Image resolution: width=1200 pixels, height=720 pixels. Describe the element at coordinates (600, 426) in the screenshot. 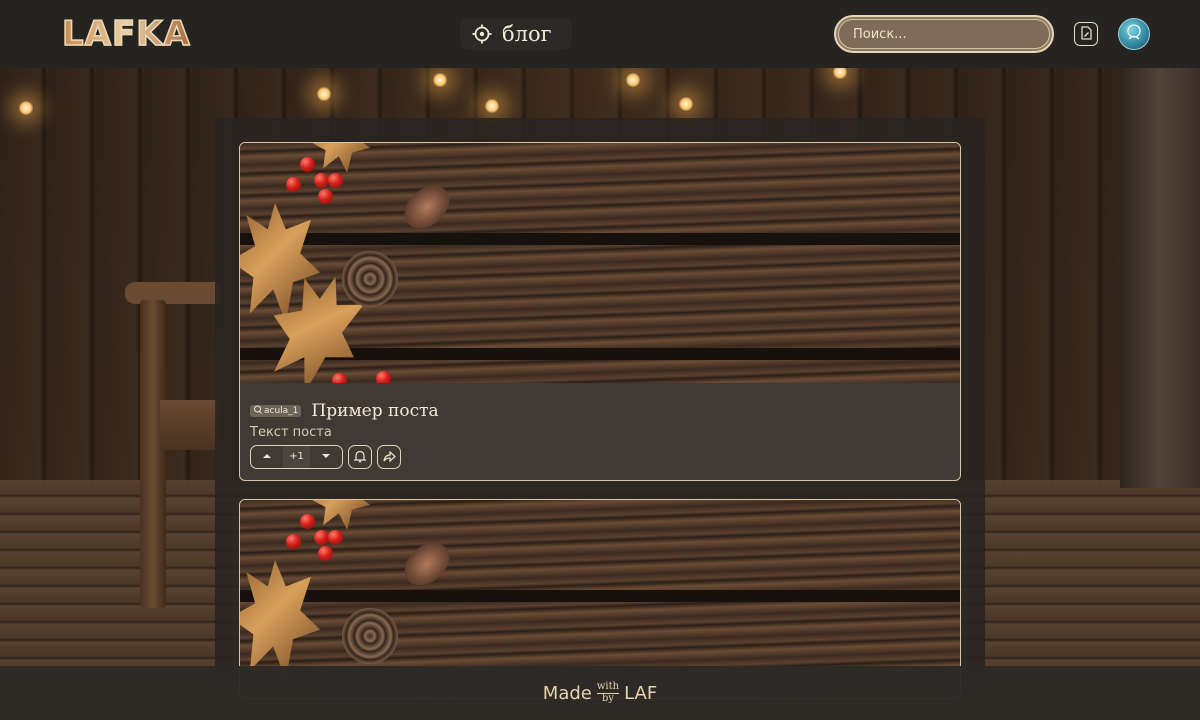

I see `post-body: acula_1 Пример поста Текст поста +1` at that location.